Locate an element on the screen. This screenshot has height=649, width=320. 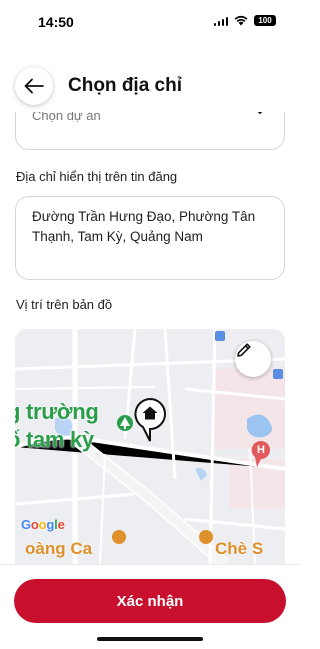
address-label: Địa chỉ hiển thị trên tin đăng is located at coordinates (97, 176).